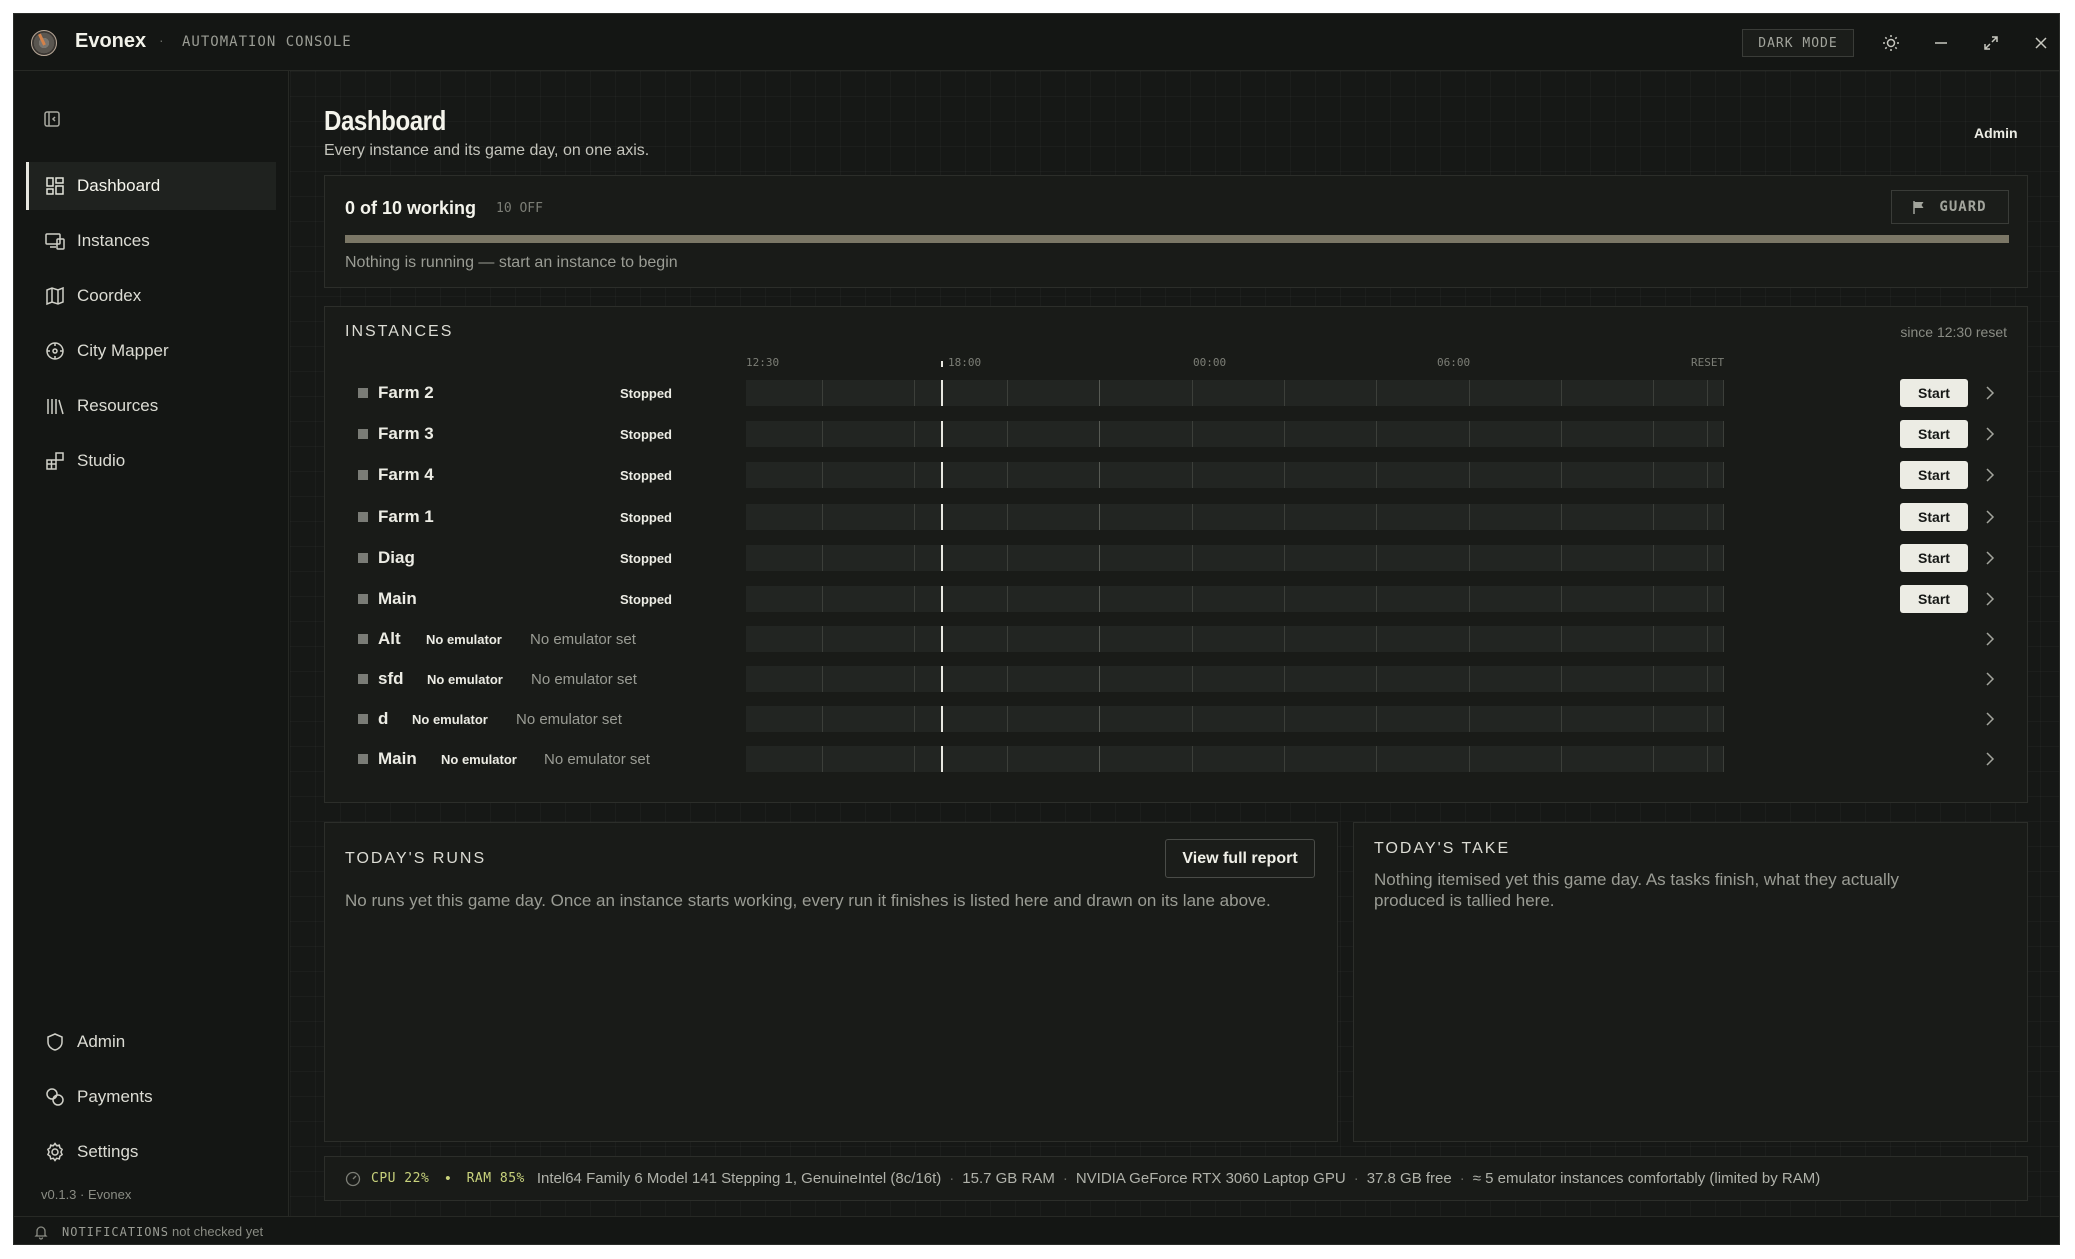 Image resolution: width=2075 pixels, height=1259 pixels. I want to click on sidebar-item-city-mapper: City Mapper, so click(151, 351).